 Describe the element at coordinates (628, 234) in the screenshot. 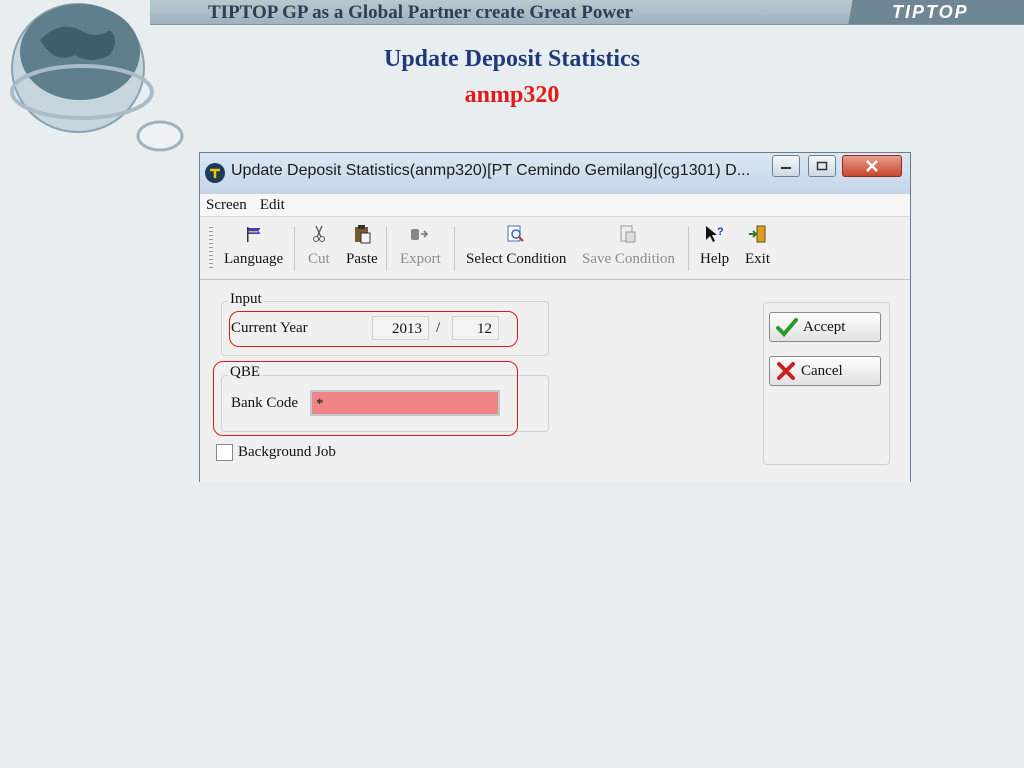

I see `save-query-icon` at that location.